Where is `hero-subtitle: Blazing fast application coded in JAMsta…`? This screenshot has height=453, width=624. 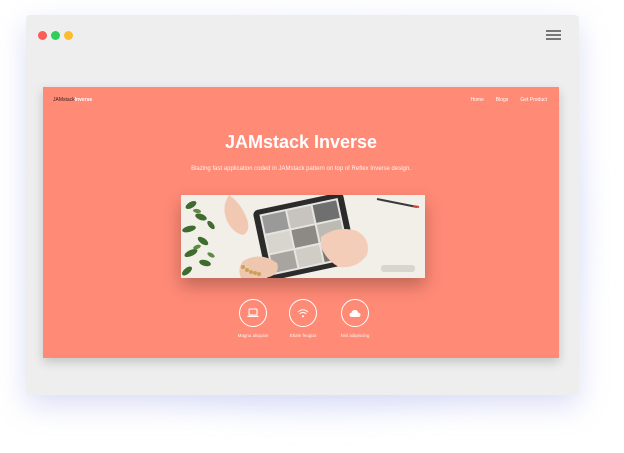
hero-subtitle: Blazing fast application coded in JAMsta… is located at coordinates (301, 169).